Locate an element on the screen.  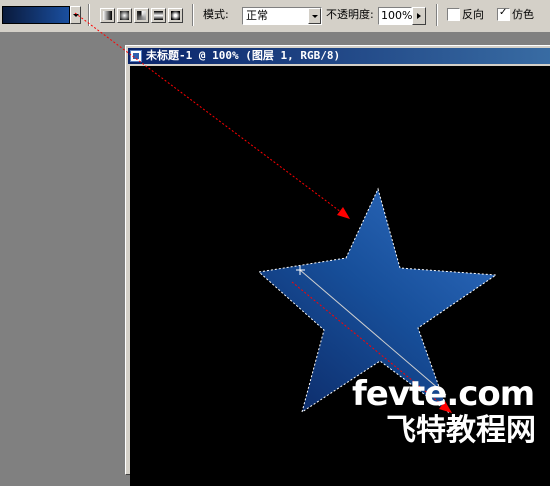
checkmark-icon: ✓ is located at coordinates (503, 12).